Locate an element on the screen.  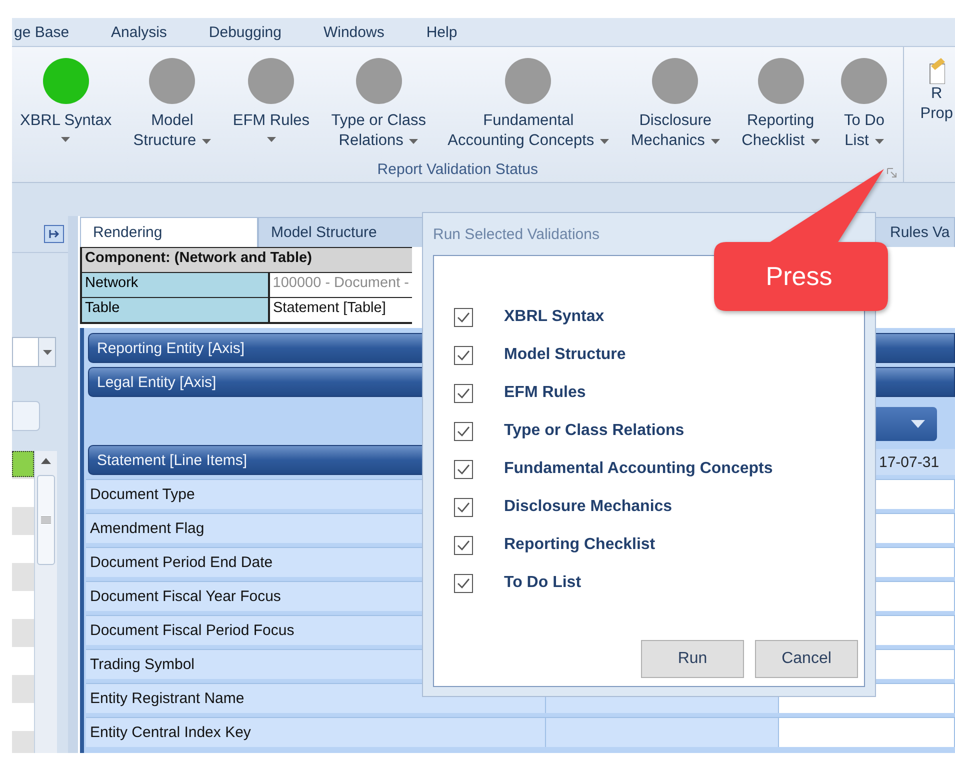
group-label: Report Validation Status is located at coordinates (457, 169).